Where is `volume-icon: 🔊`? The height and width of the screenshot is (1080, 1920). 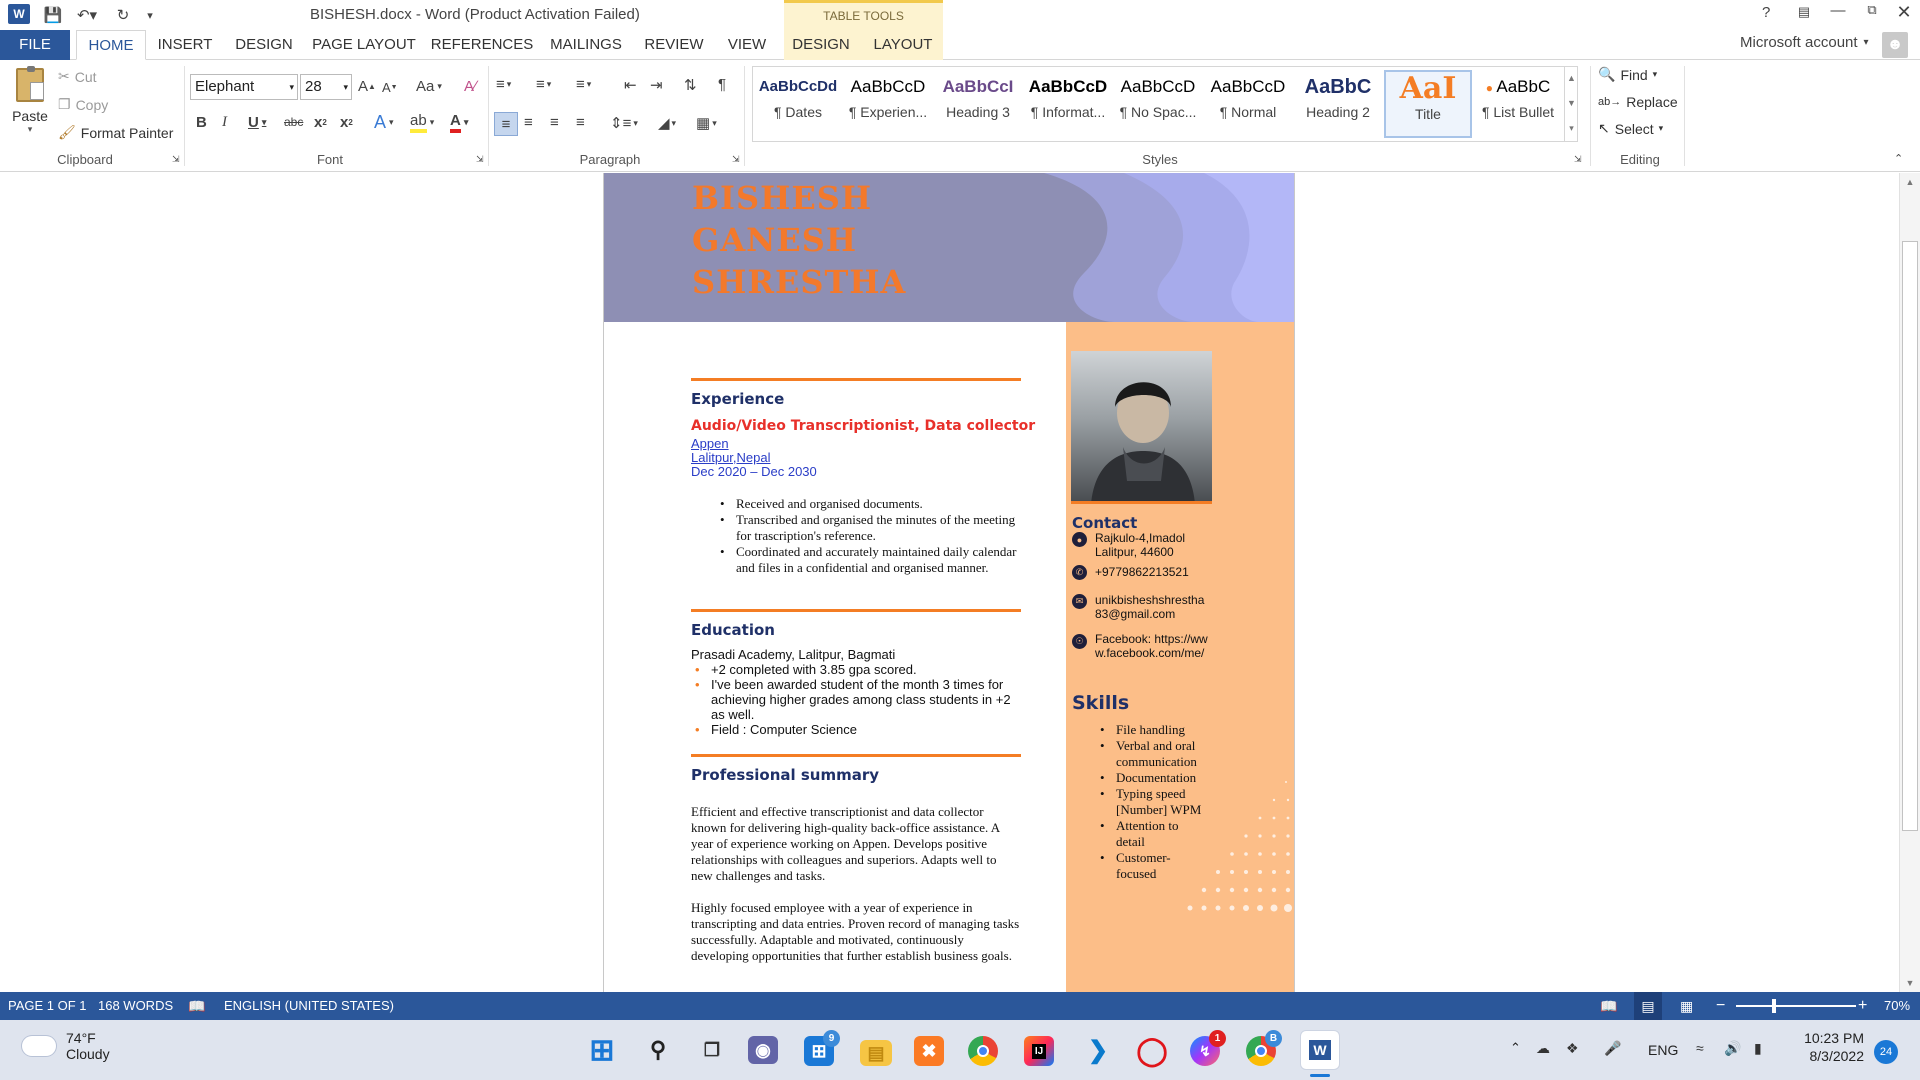 volume-icon: 🔊 is located at coordinates (1732, 1048).